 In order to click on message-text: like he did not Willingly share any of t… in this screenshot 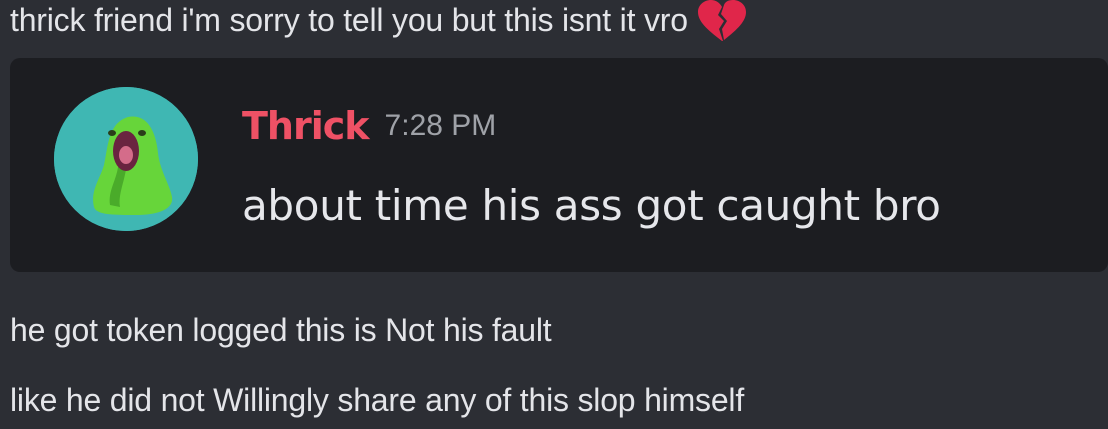, I will do `click(377, 400)`.